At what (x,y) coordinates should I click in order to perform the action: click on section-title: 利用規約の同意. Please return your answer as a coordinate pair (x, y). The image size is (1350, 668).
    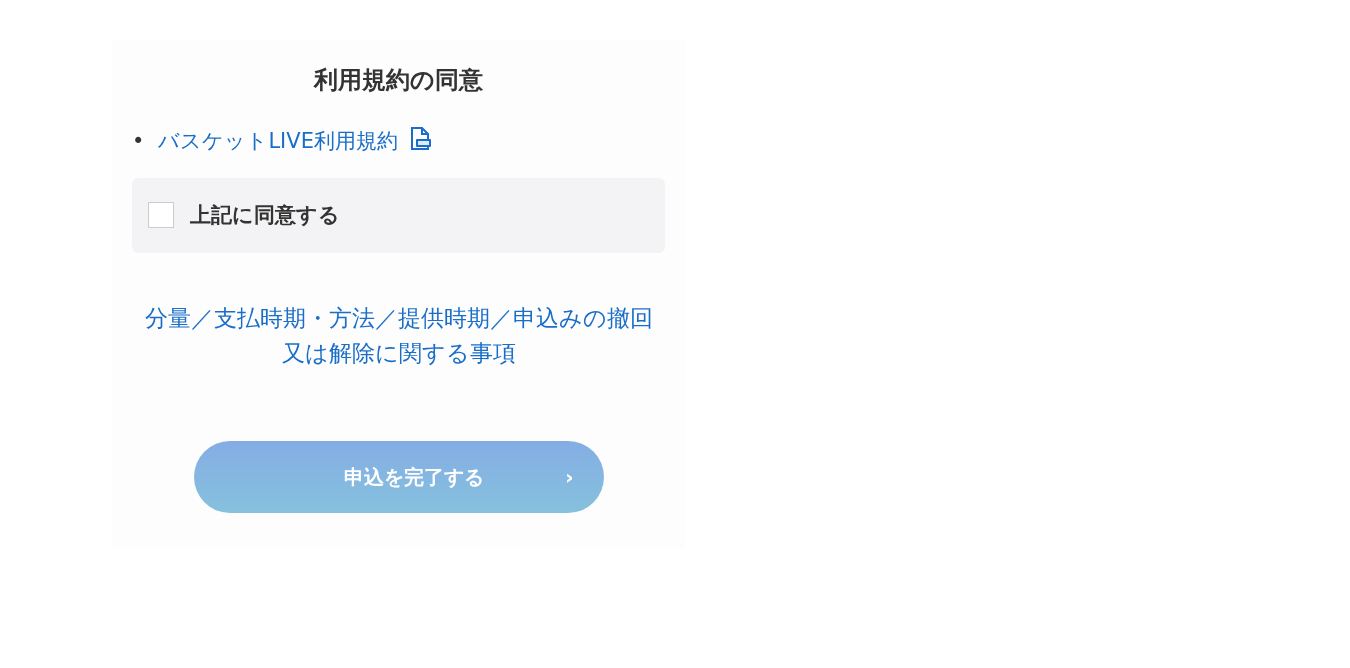
    Looking at the image, I should click on (398, 80).